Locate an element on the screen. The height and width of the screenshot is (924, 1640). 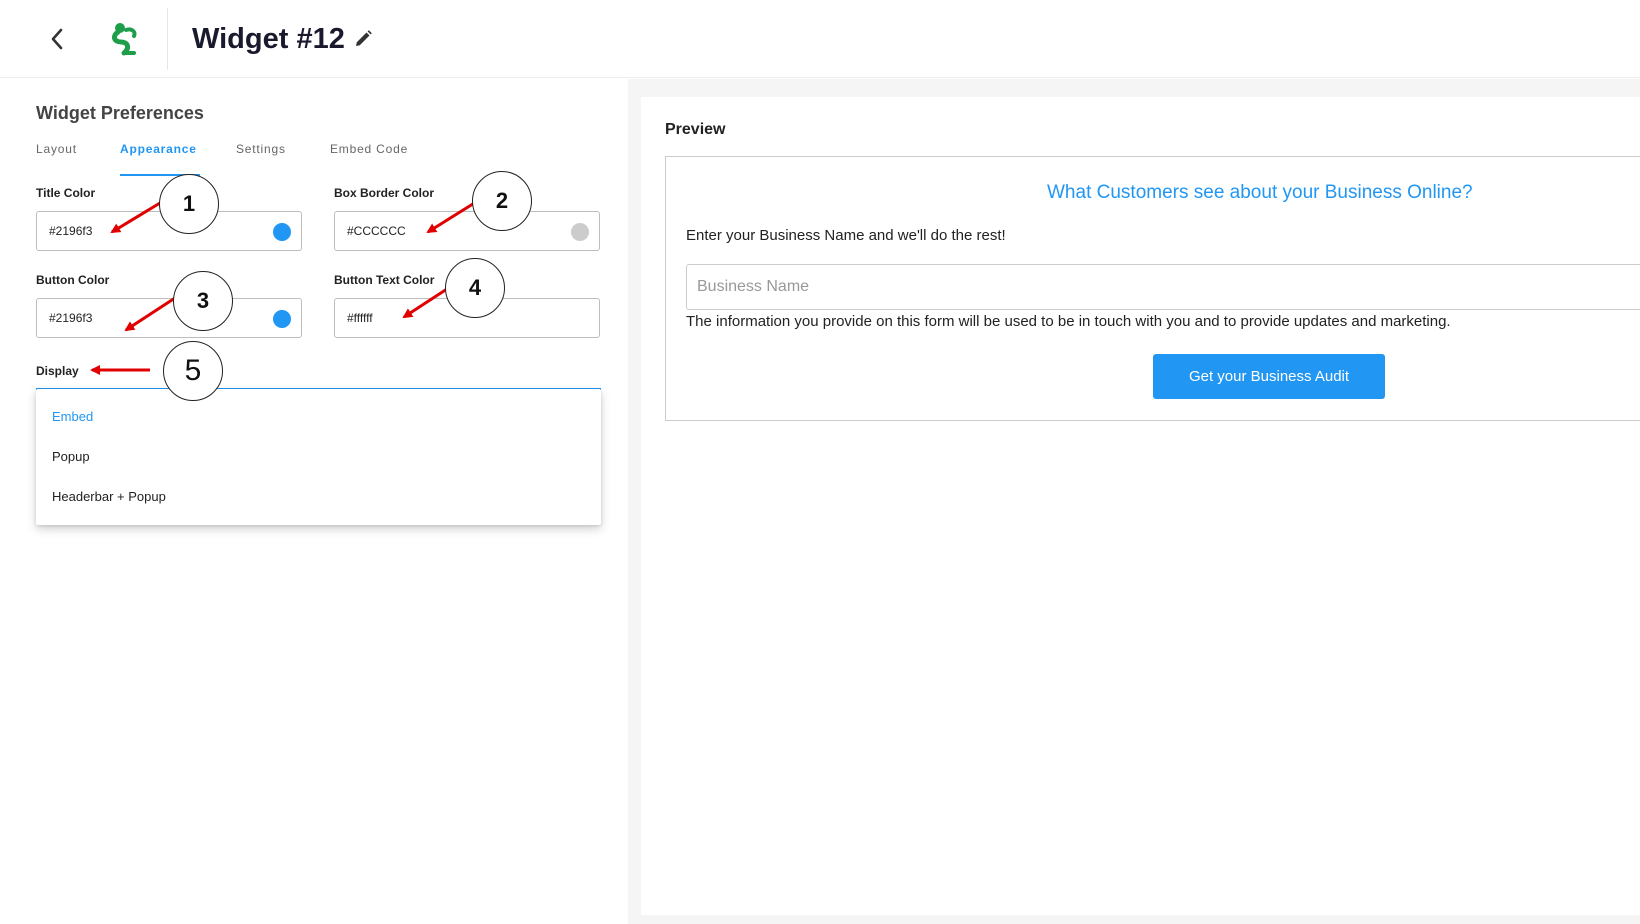
annotation-marker-1: 1 is located at coordinates (189, 204).